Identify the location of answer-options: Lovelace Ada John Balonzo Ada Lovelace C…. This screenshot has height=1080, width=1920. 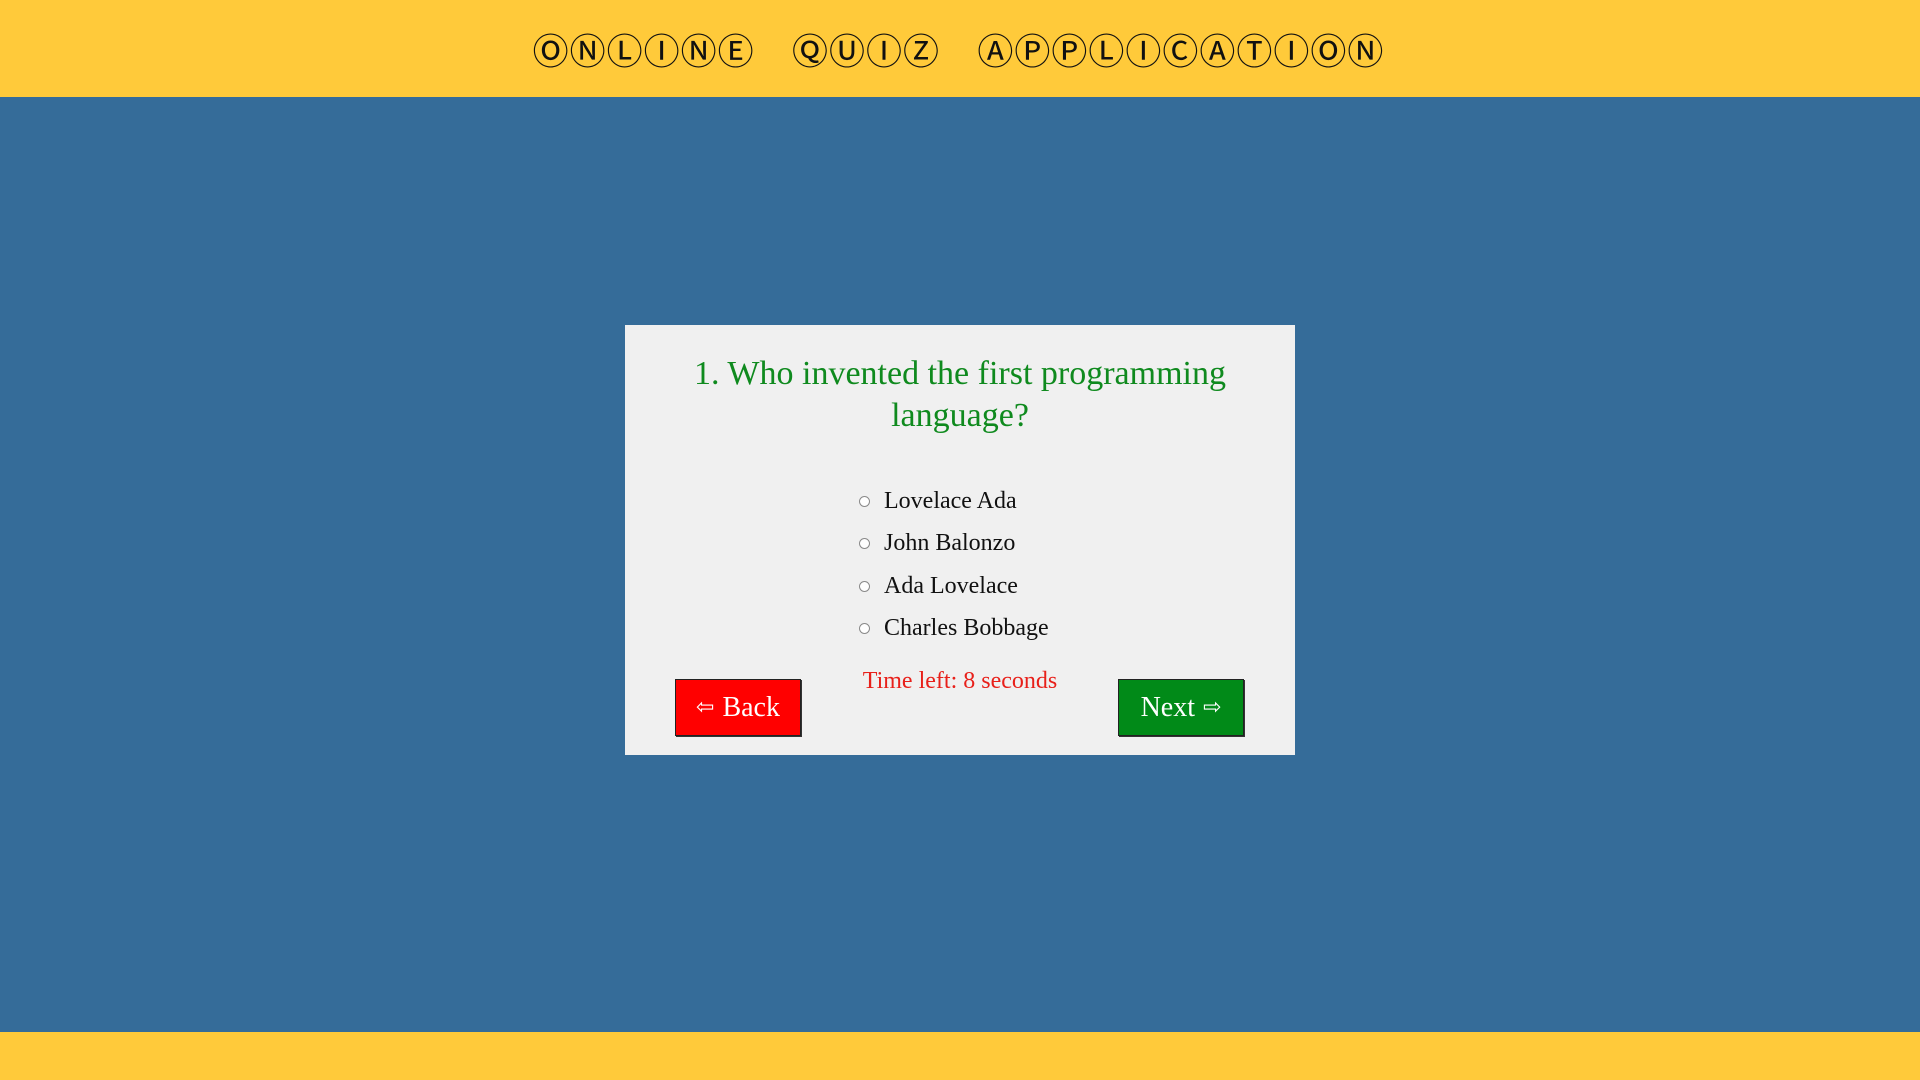
(954, 565).